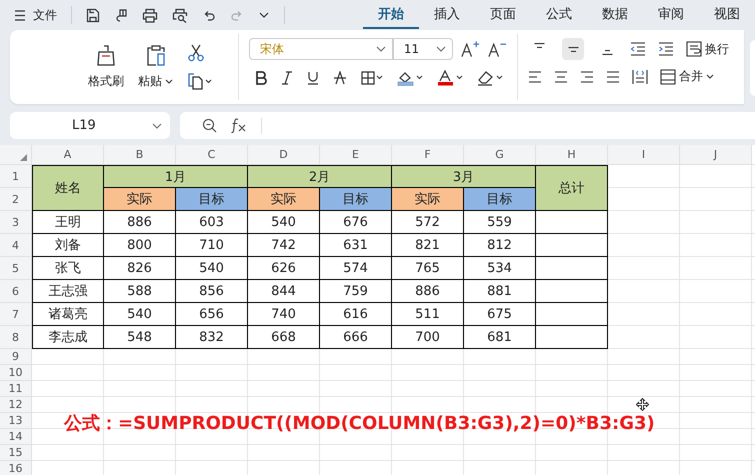  Describe the element at coordinates (106, 55) in the screenshot. I see `brush-icon` at that location.